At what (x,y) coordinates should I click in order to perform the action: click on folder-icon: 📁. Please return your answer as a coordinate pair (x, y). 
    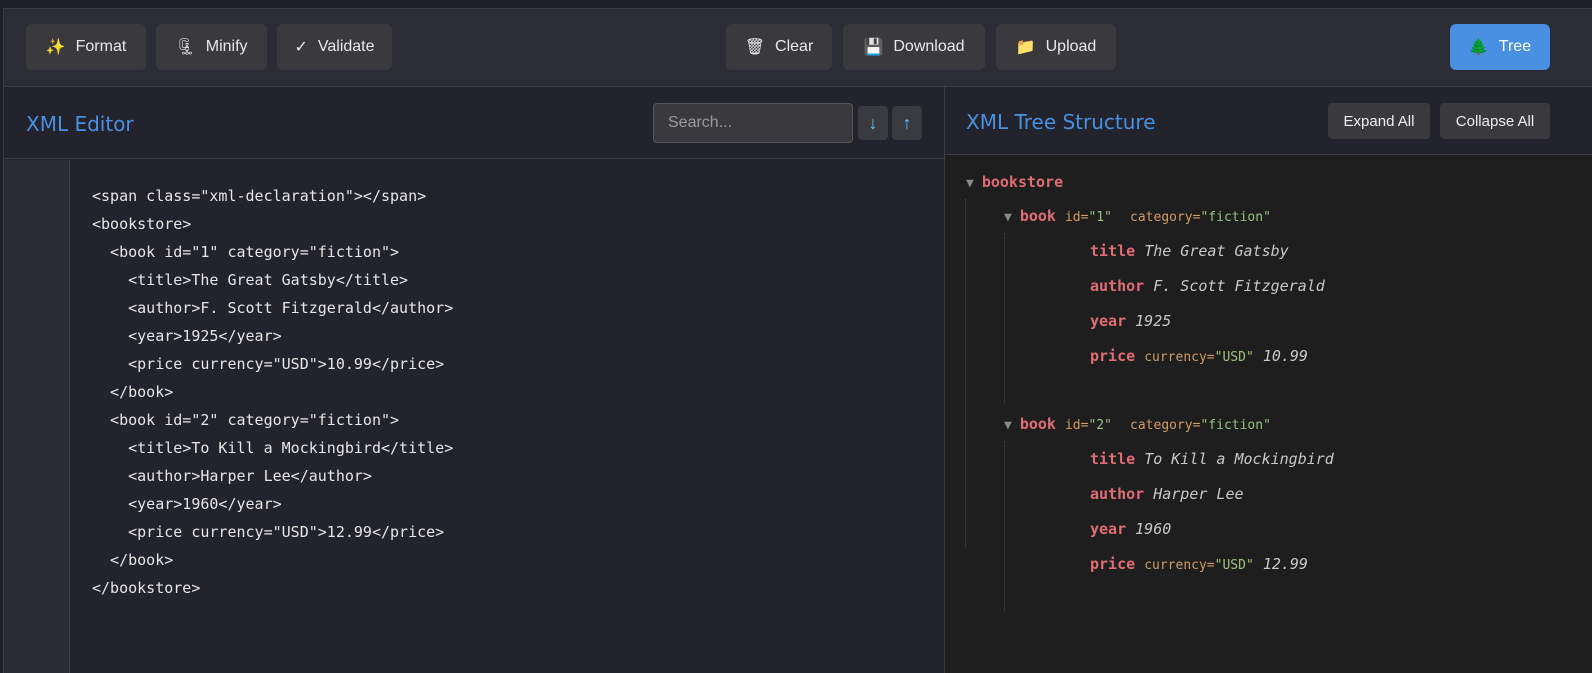
    Looking at the image, I should click on (1025, 47).